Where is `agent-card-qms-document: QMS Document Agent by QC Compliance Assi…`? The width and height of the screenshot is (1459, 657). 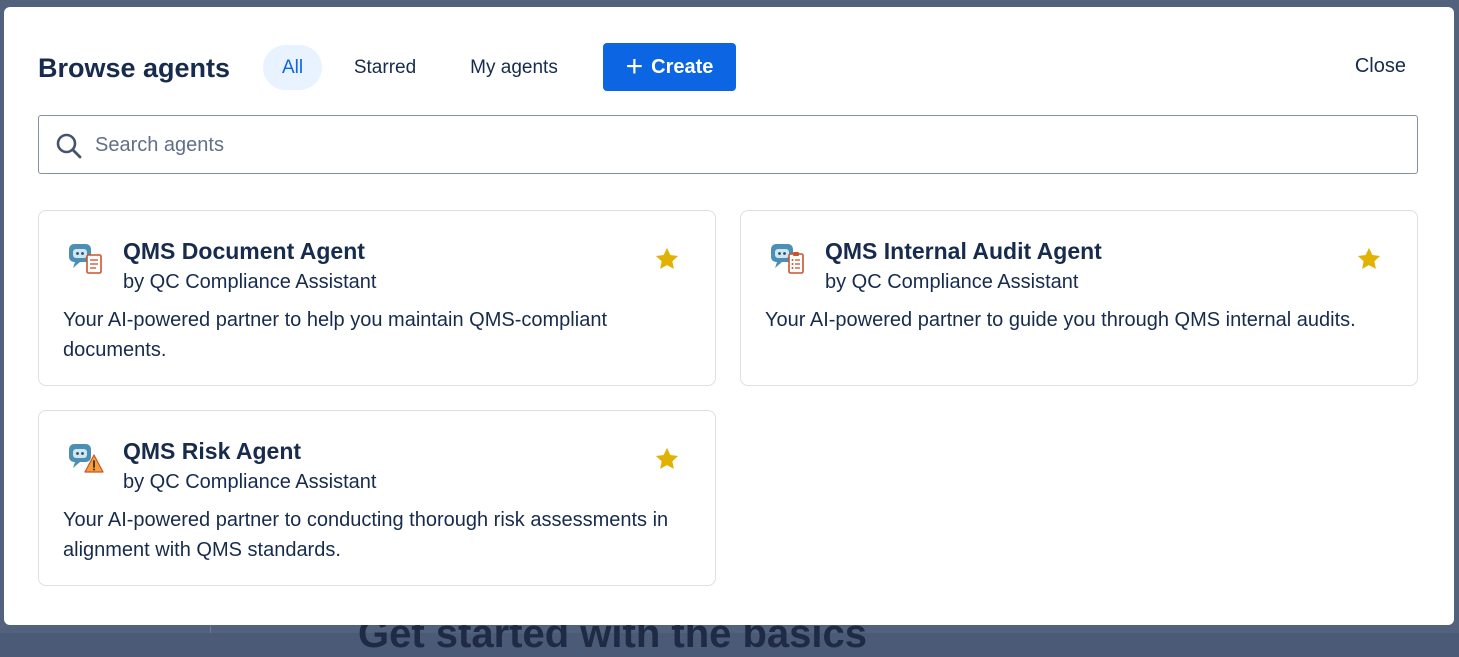 agent-card-qms-document: QMS Document Agent by QC Compliance Assi… is located at coordinates (377, 298).